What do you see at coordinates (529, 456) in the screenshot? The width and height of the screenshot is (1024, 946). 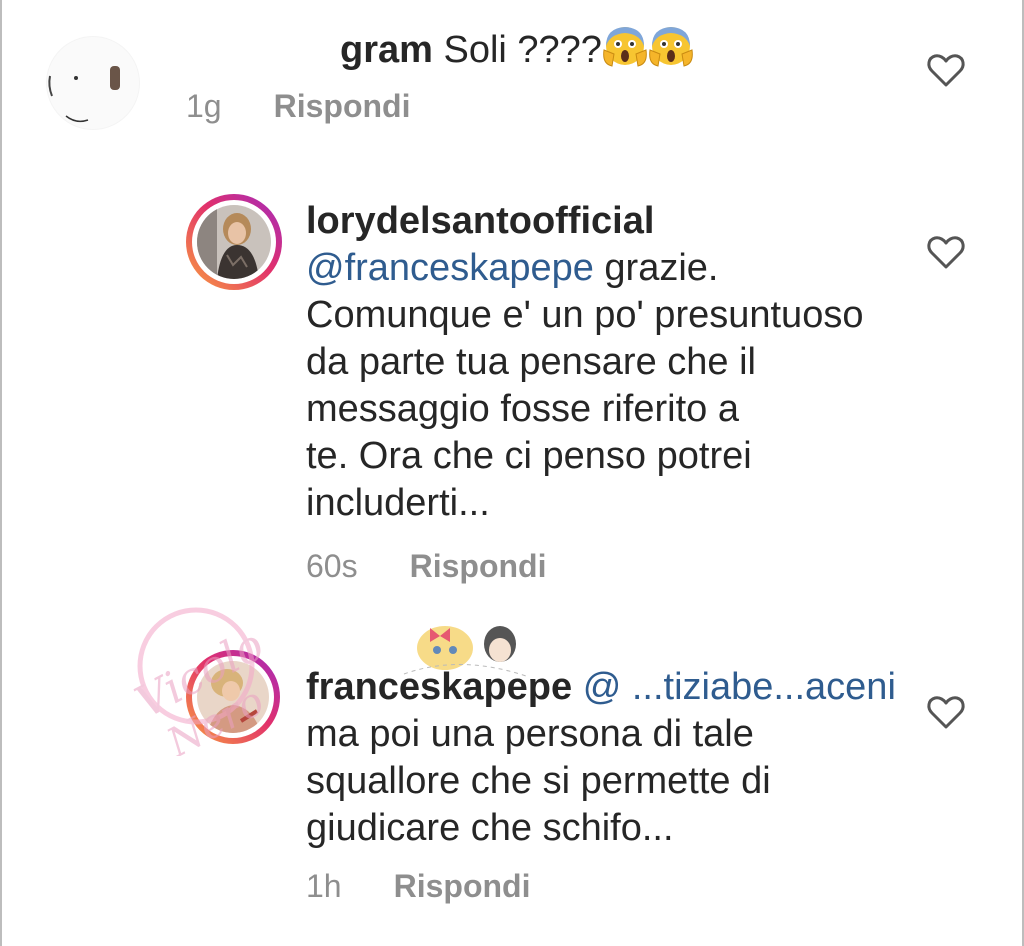 I see `comment-body-line: te. Ora che ci penso potrei` at bounding box center [529, 456].